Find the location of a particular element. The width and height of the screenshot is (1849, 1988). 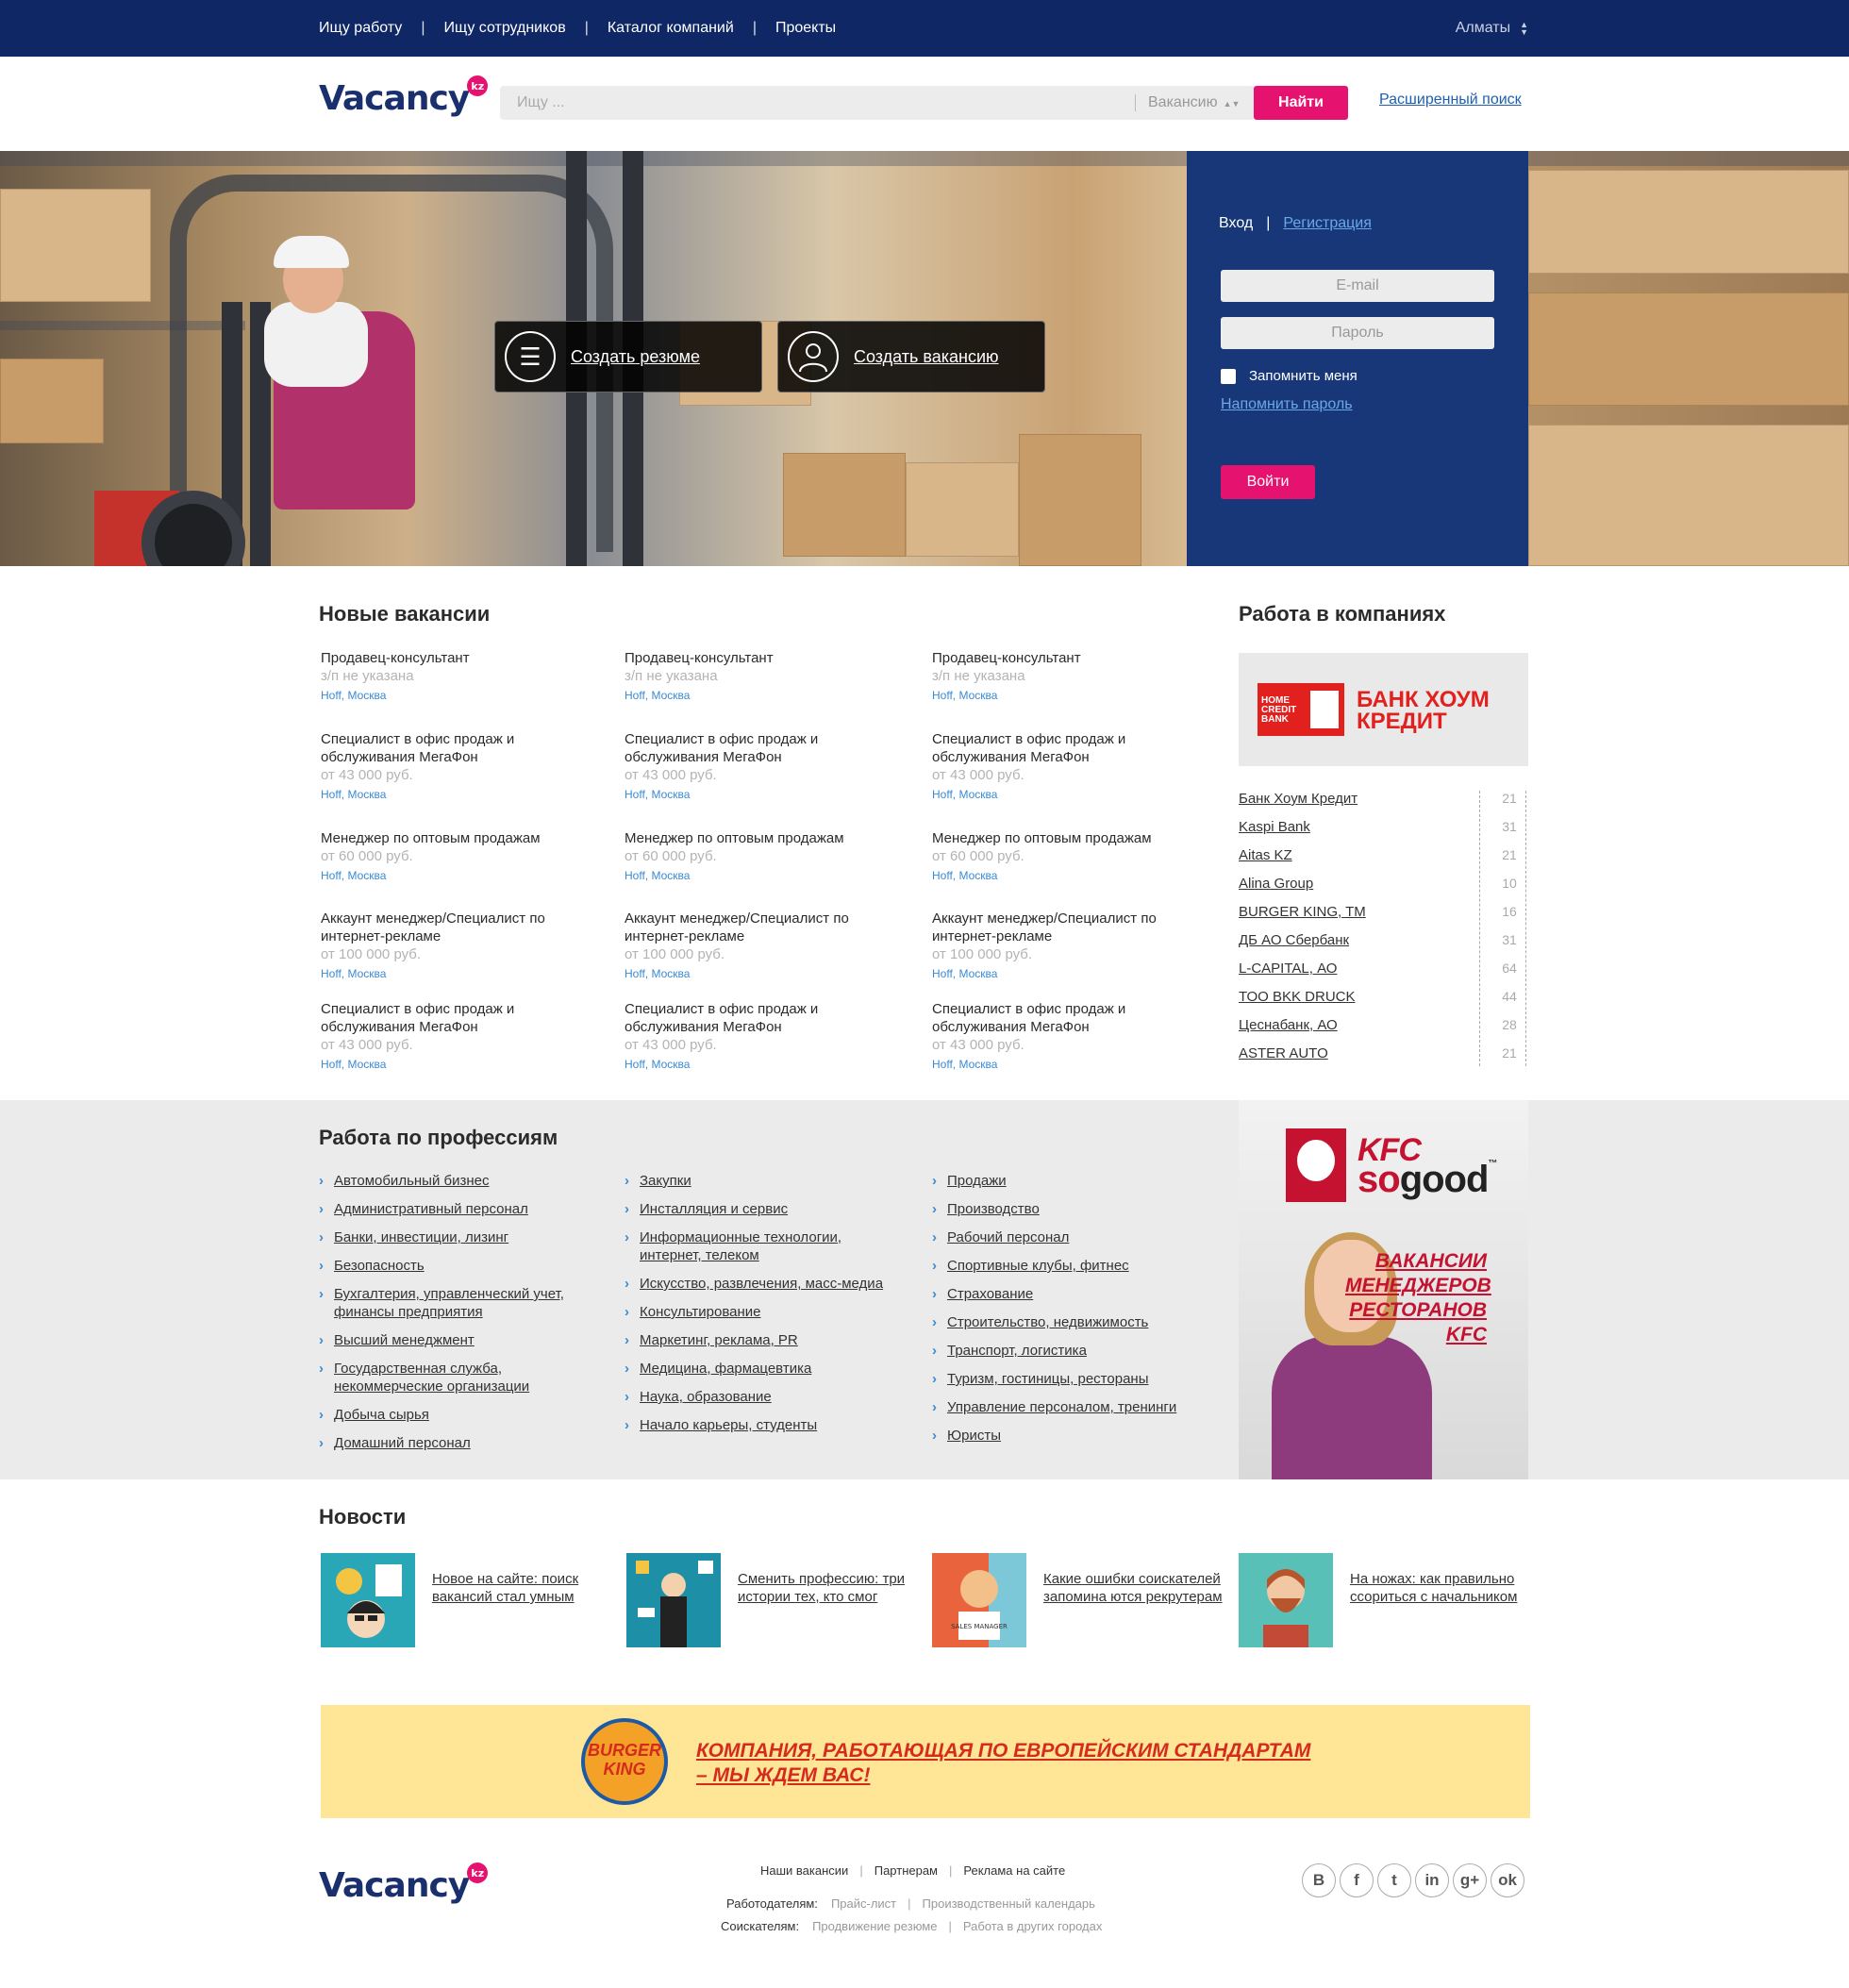

profession-link: Транспорт, логистика is located at coordinates (1009, 1351).